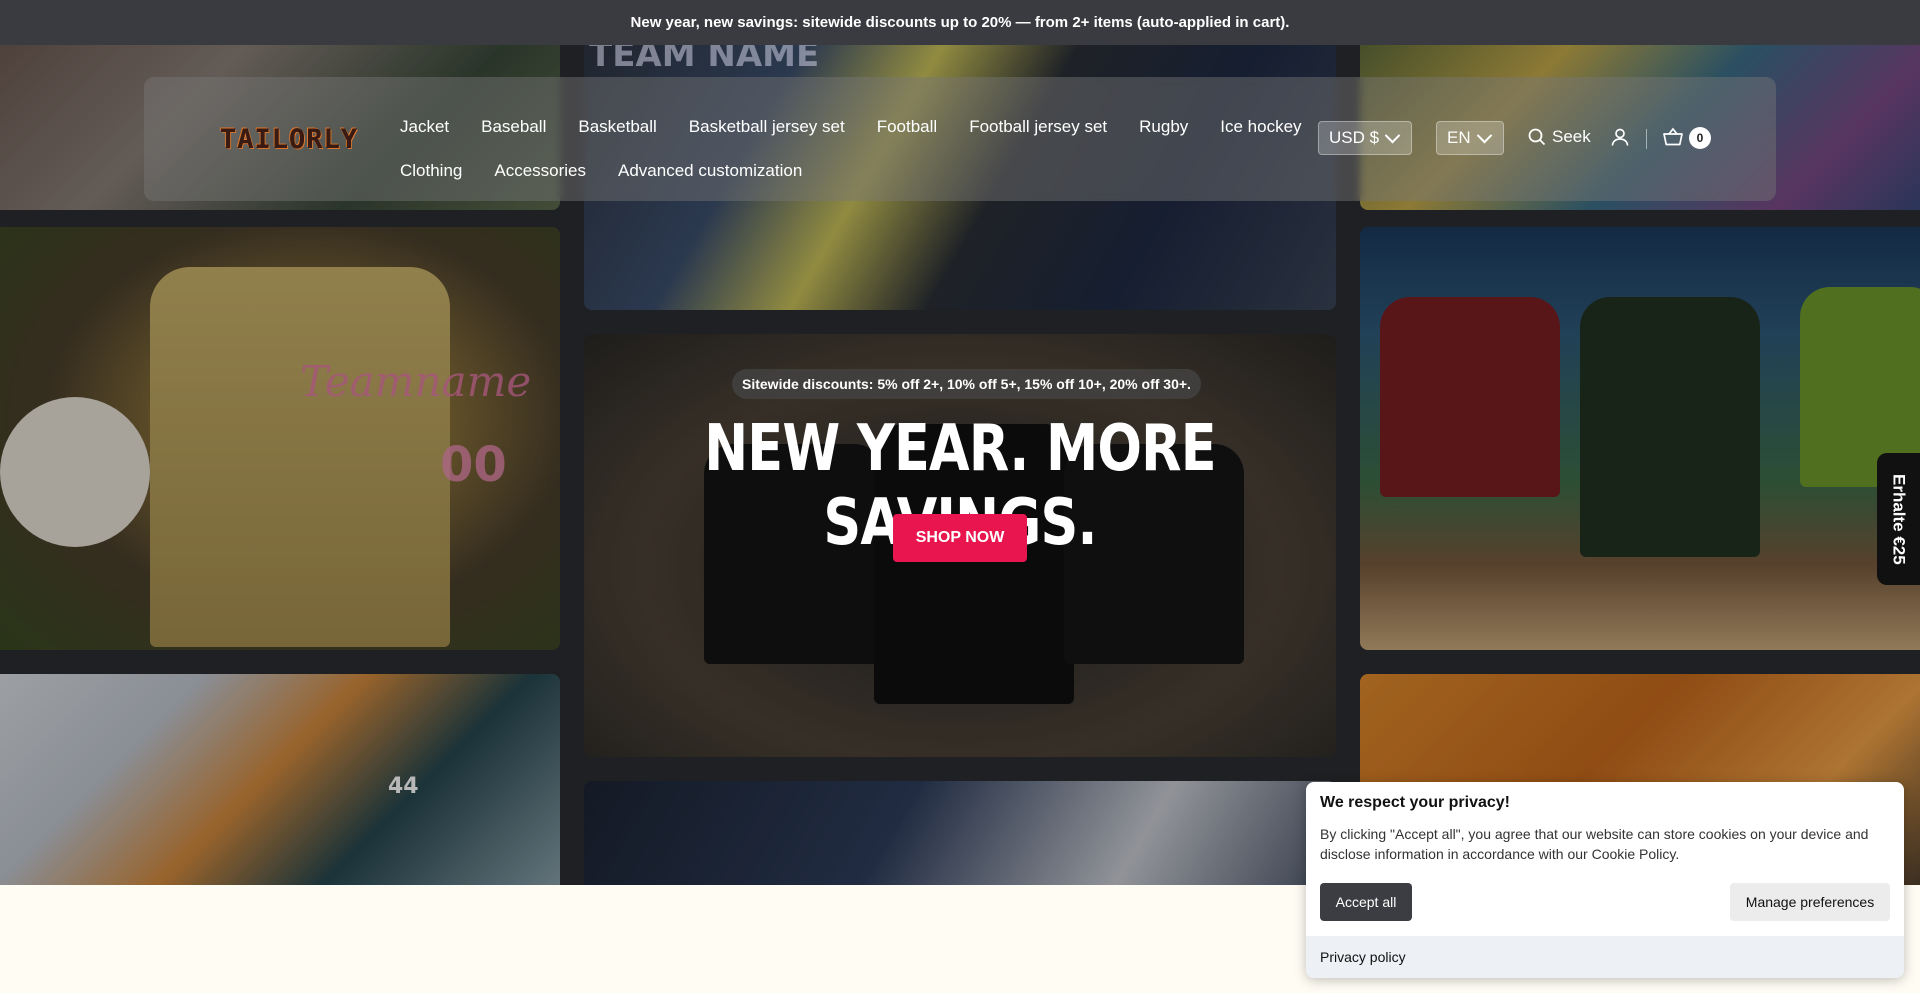 The image size is (1920, 993). What do you see at coordinates (1810, 902) in the screenshot?
I see `manage-preferences-button: Manage preferences` at bounding box center [1810, 902].